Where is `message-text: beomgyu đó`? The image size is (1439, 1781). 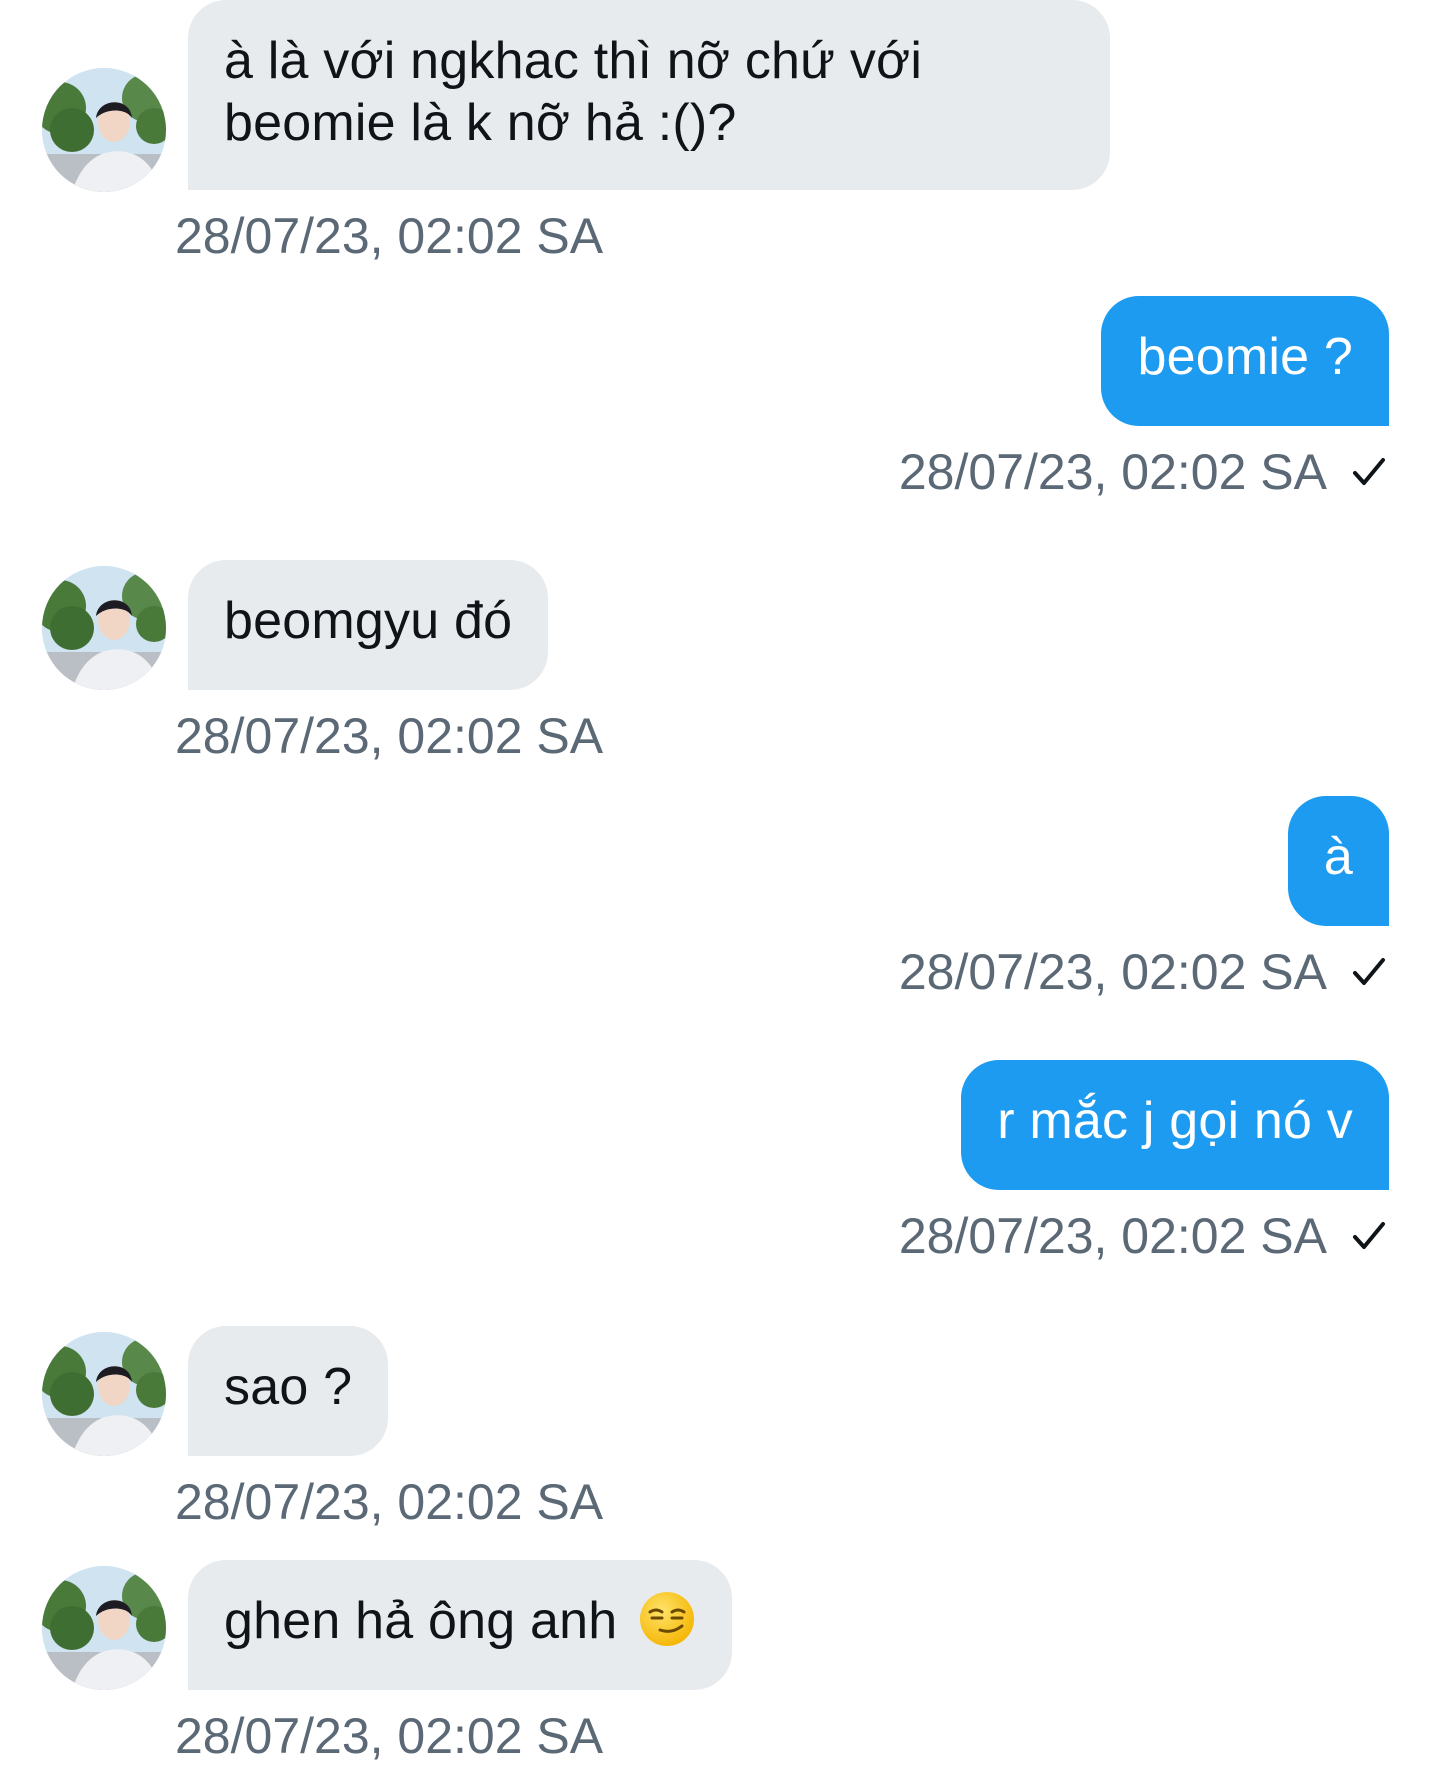
message-text: beomgyu đó is located at coordinates (368, 621).